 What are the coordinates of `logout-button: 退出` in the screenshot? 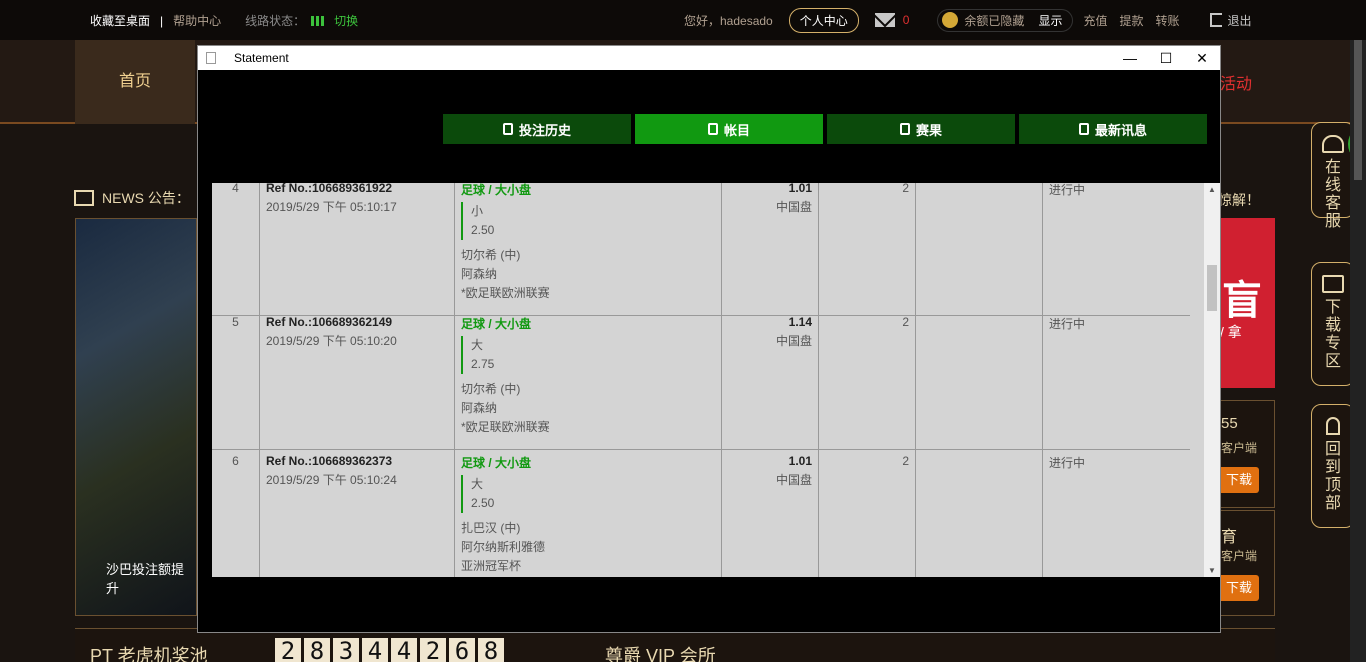 It's located at (1230, 20).